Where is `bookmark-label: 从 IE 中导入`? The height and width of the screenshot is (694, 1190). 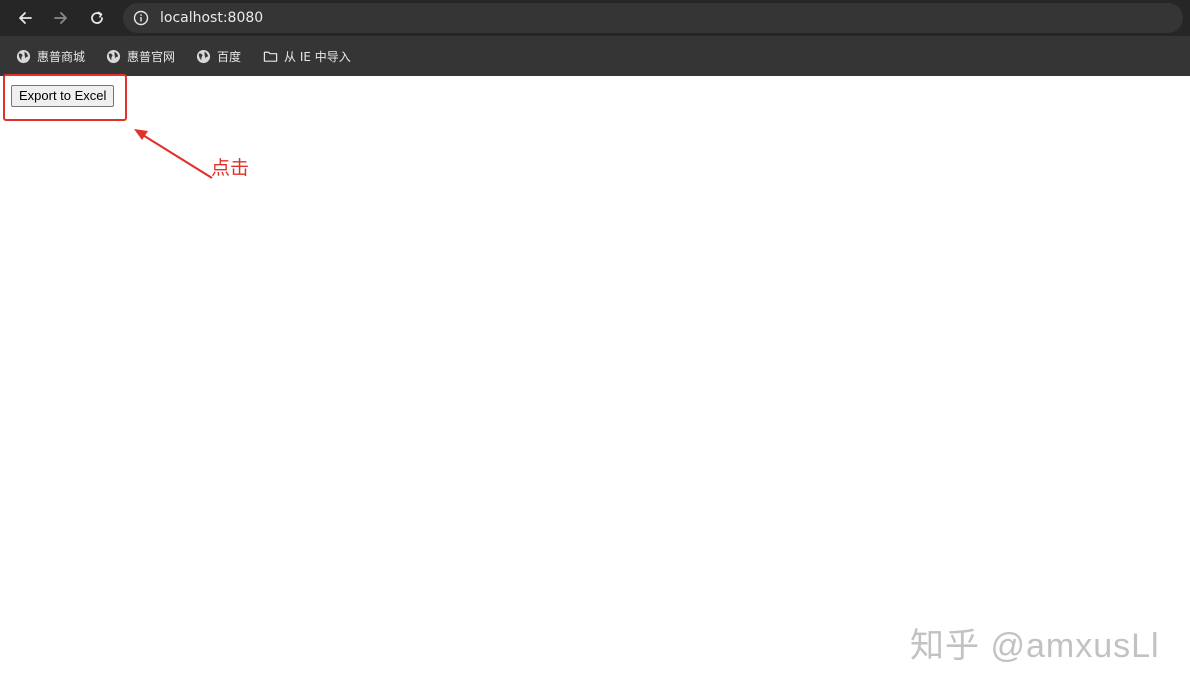
bookmark-label: 从 IE 中导入 is located at coordinates (317, 56).